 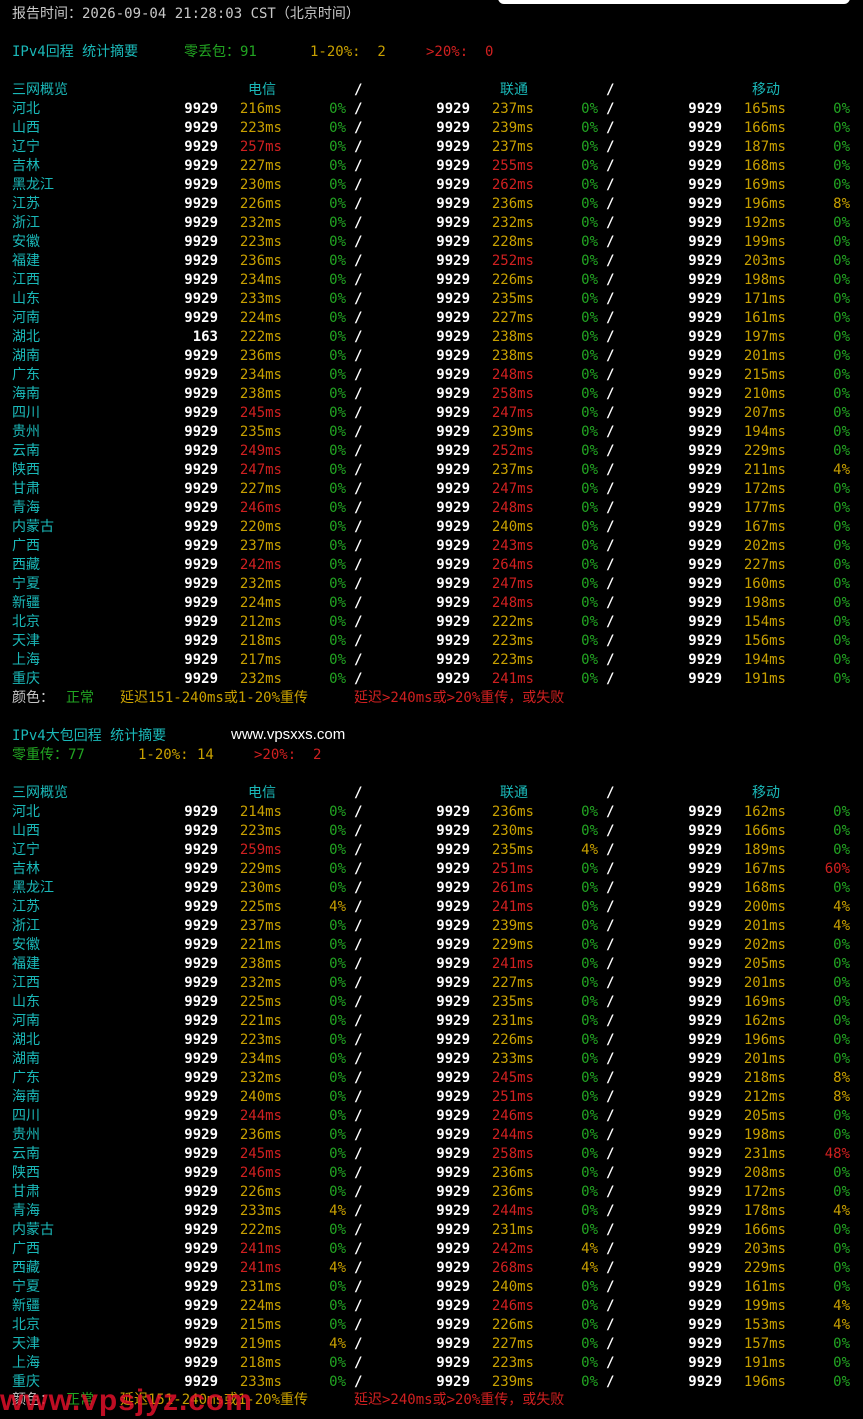 I want to click on mobile-latency-cell: 205ms, so click(x=764, y=1116).